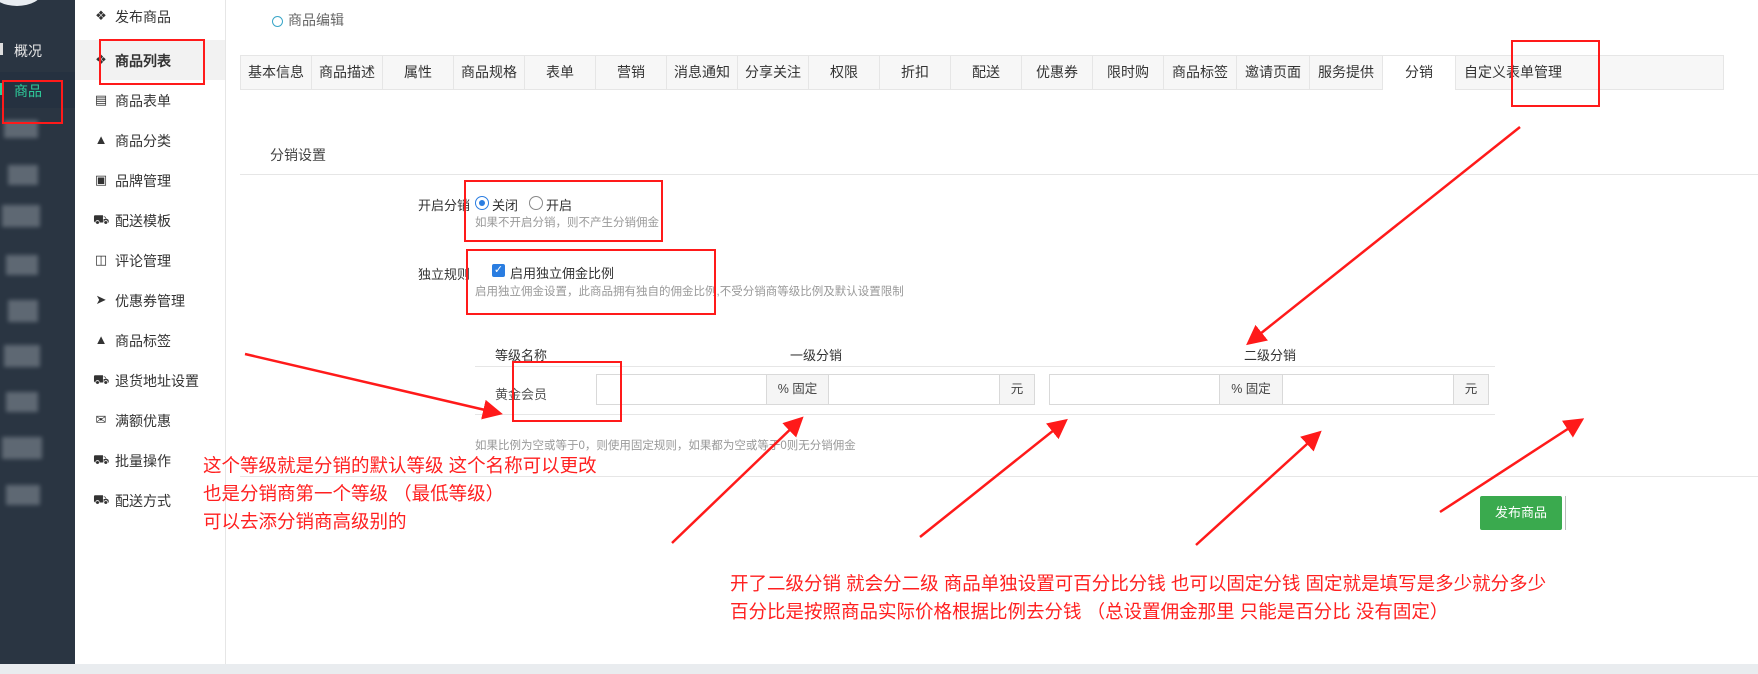 The width and height of the screenshot is (1758, 674). What do you see at coordinates (1512, 466) in the screenshot?
I see `arrow-to-level2-fixed` at bounding box center [1512, 466].